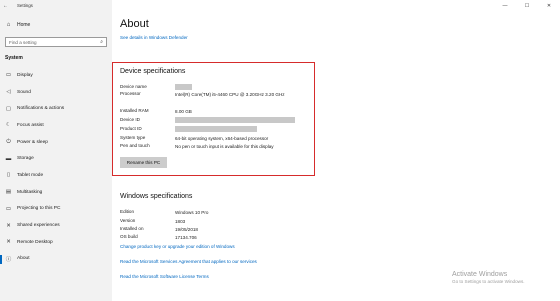  I want to click on multitasking-icon: ▤, so click(8, 192).